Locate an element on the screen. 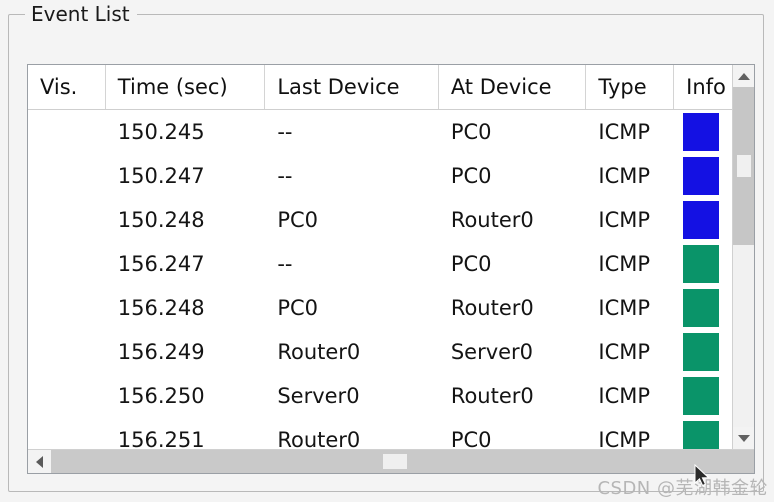 The image size is (774, 502). vertical-scrollbar is located at coordinates (743, 257).